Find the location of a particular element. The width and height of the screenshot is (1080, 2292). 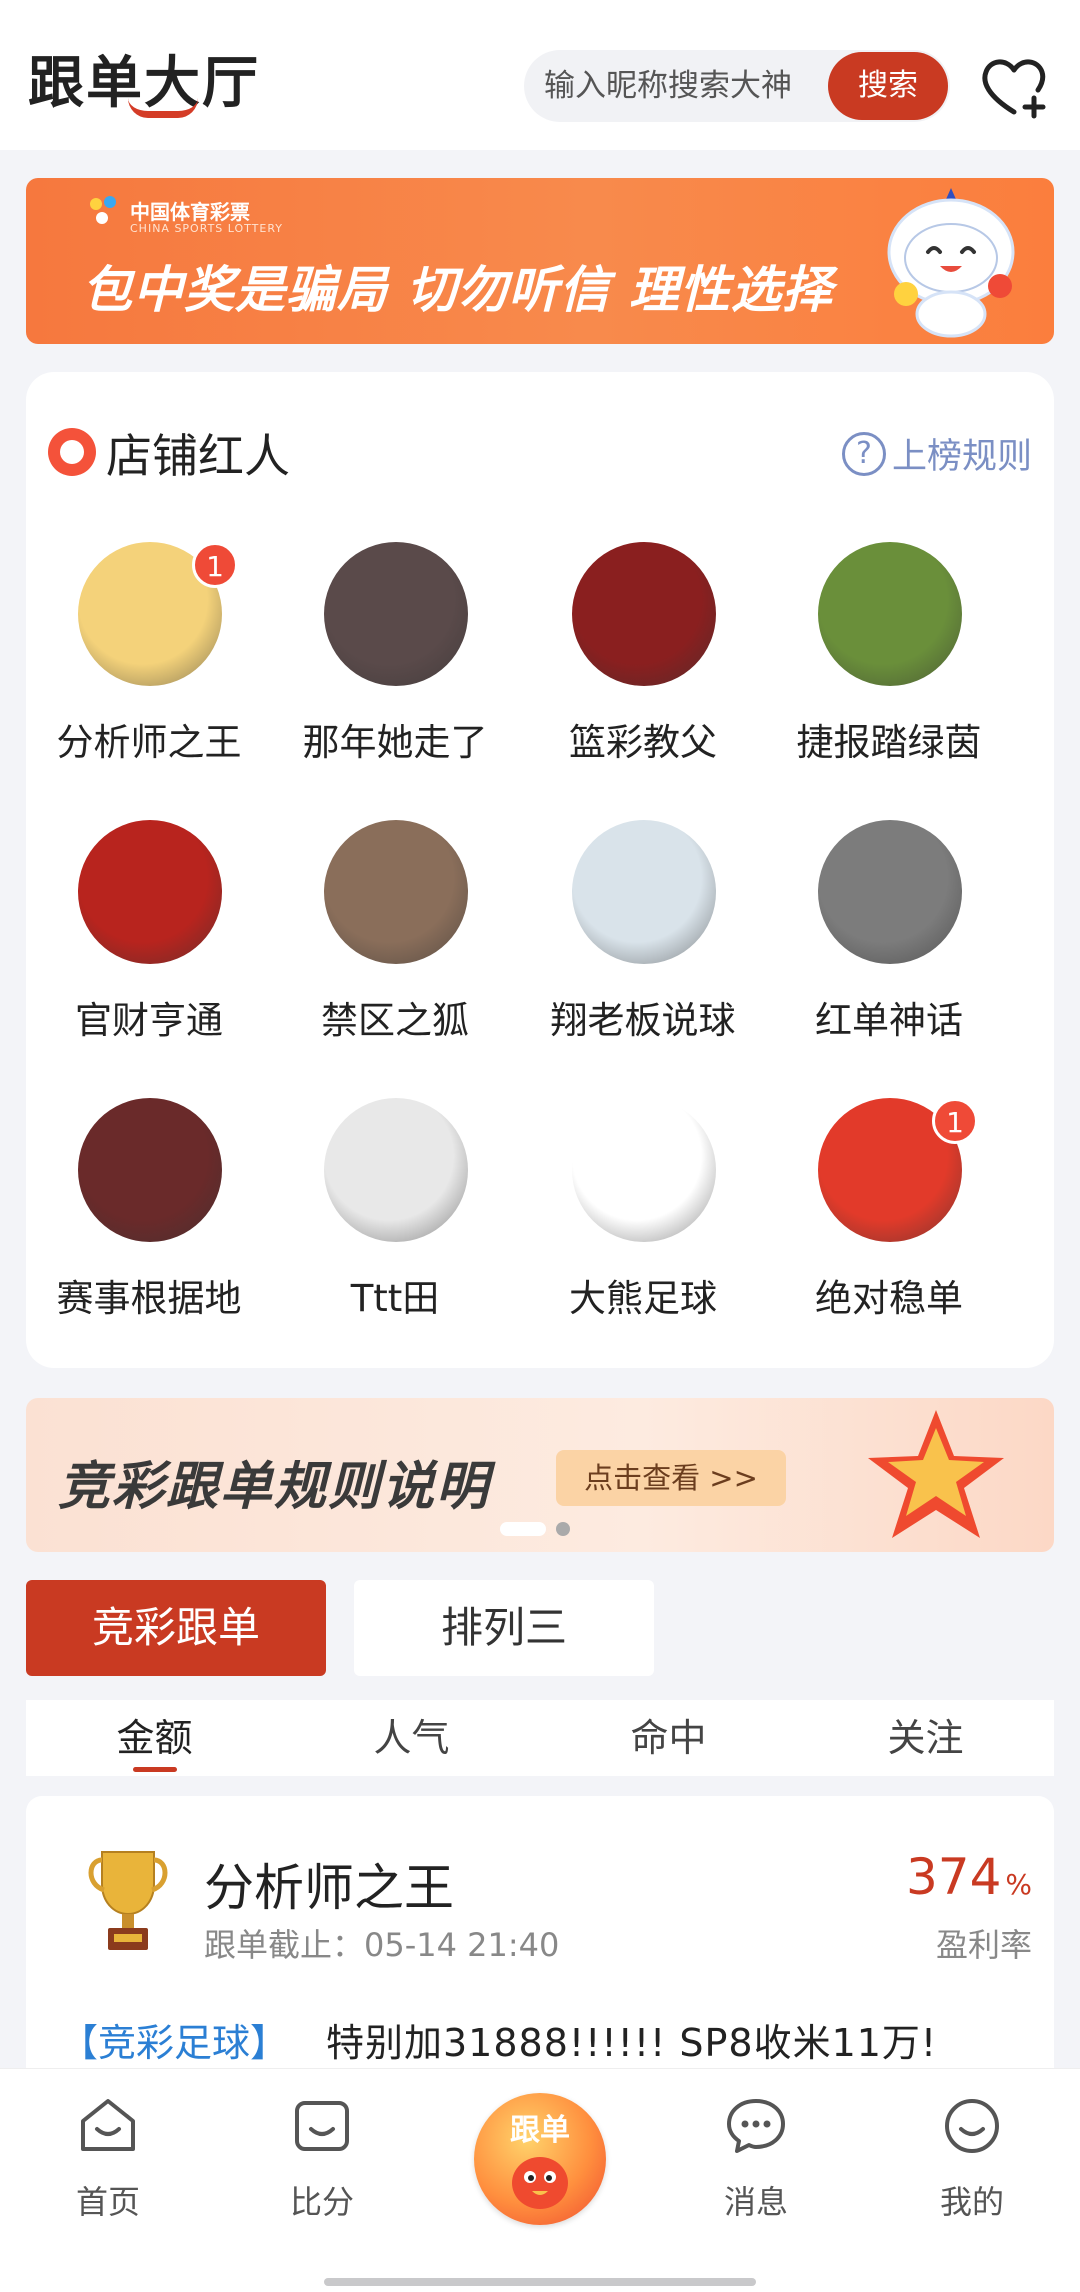

influencer-item: 1 分析师之王 is located at coordinates (149, 657).